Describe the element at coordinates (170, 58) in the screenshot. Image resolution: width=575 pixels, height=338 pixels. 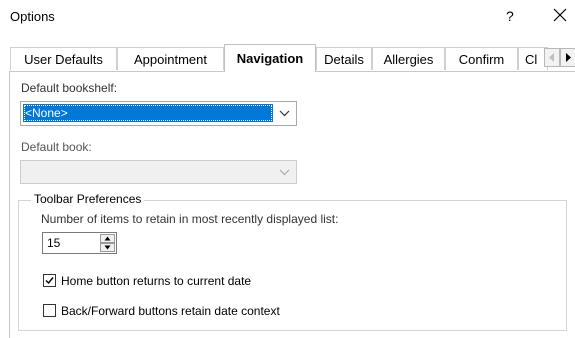
I see `tab-appointment: Appointment` at that location.